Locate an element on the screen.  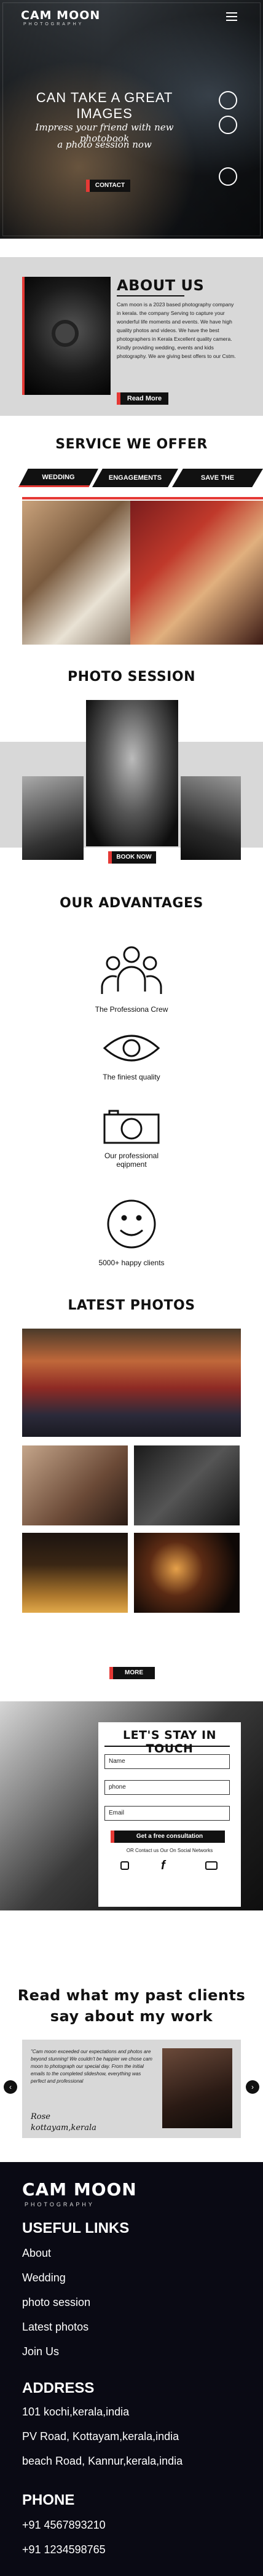
advantage-quality-label: The finiest quality is located at coordinates (131, 1077).